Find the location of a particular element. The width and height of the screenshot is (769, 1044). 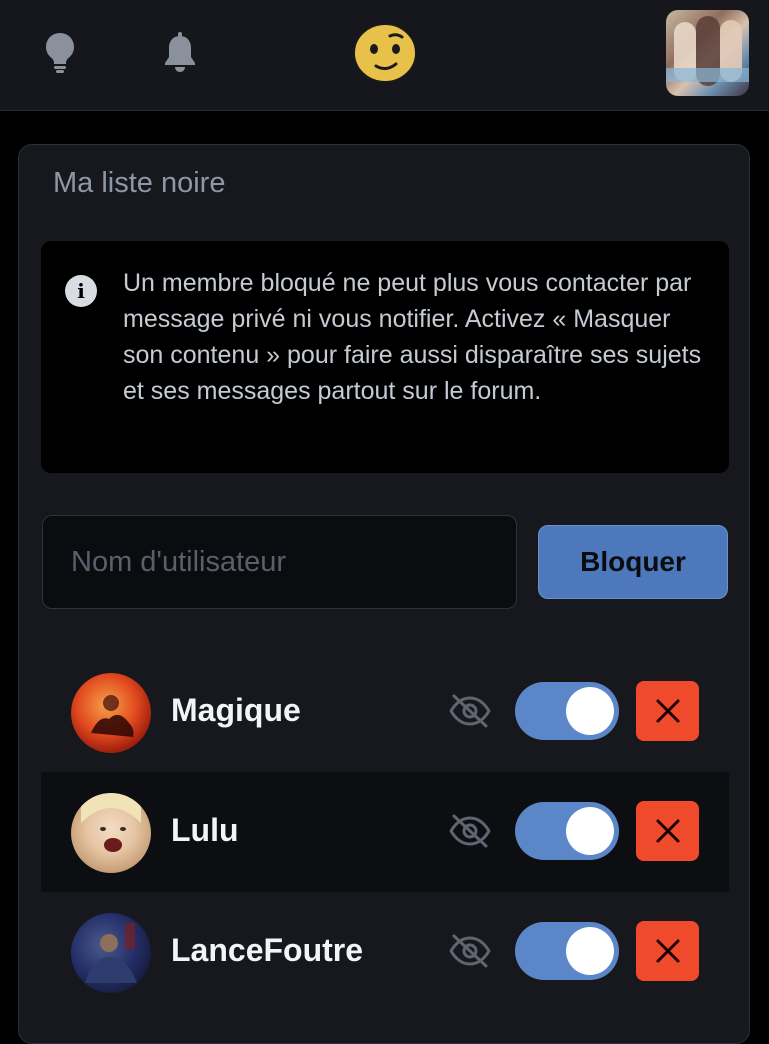

info-icon: i is located at coordinates (81, 291).